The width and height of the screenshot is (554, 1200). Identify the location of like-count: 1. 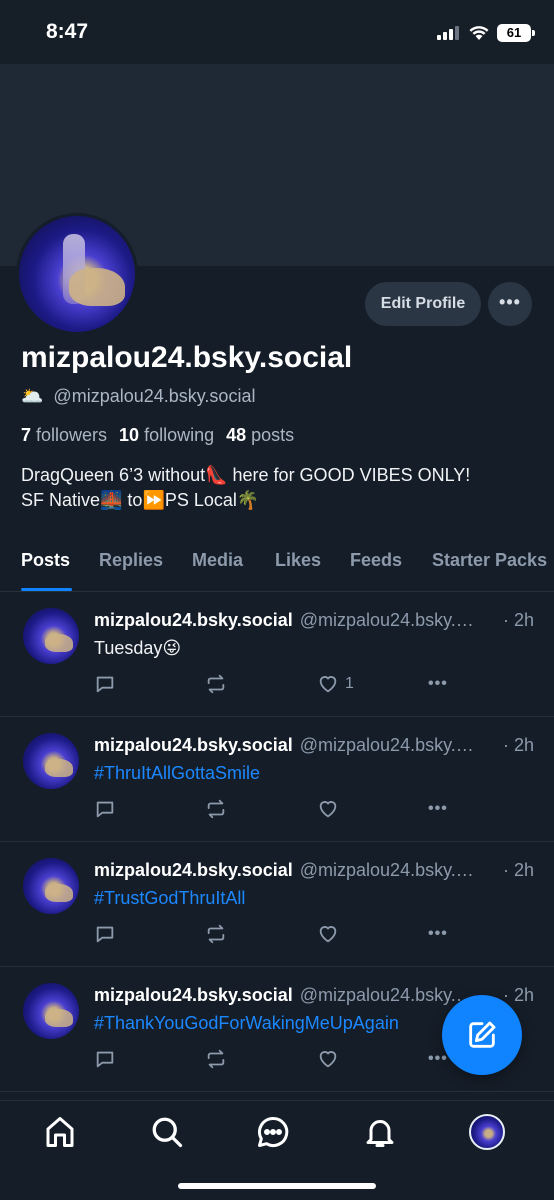
(349, 683).